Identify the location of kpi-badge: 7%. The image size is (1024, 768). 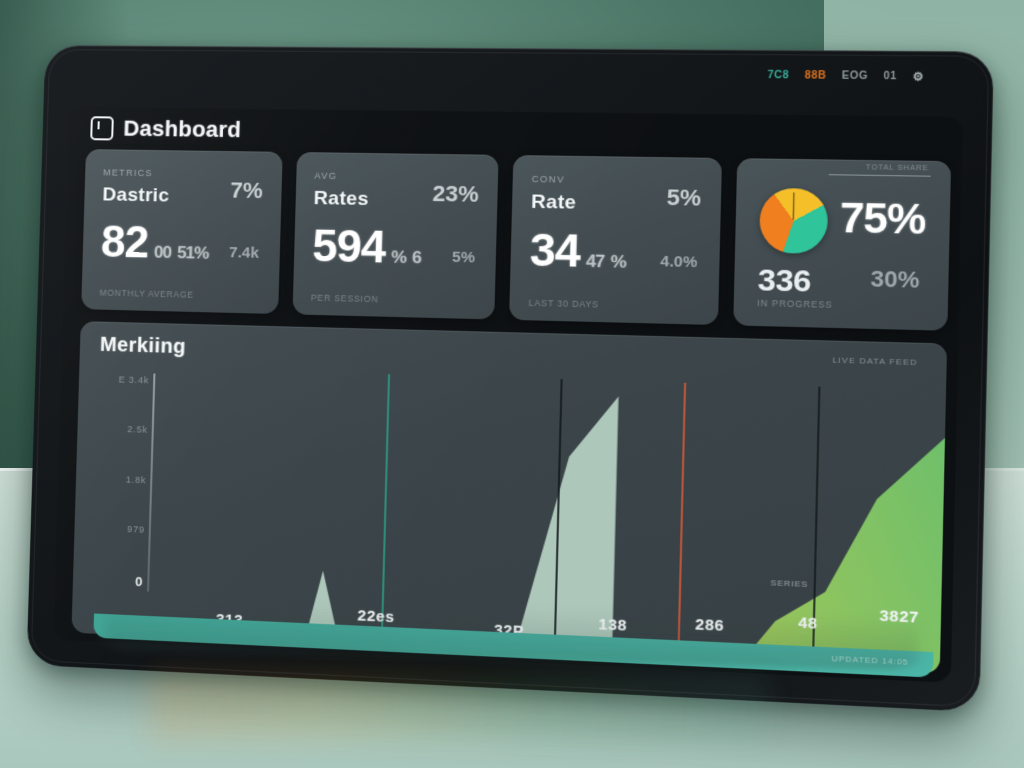
(246, 190).